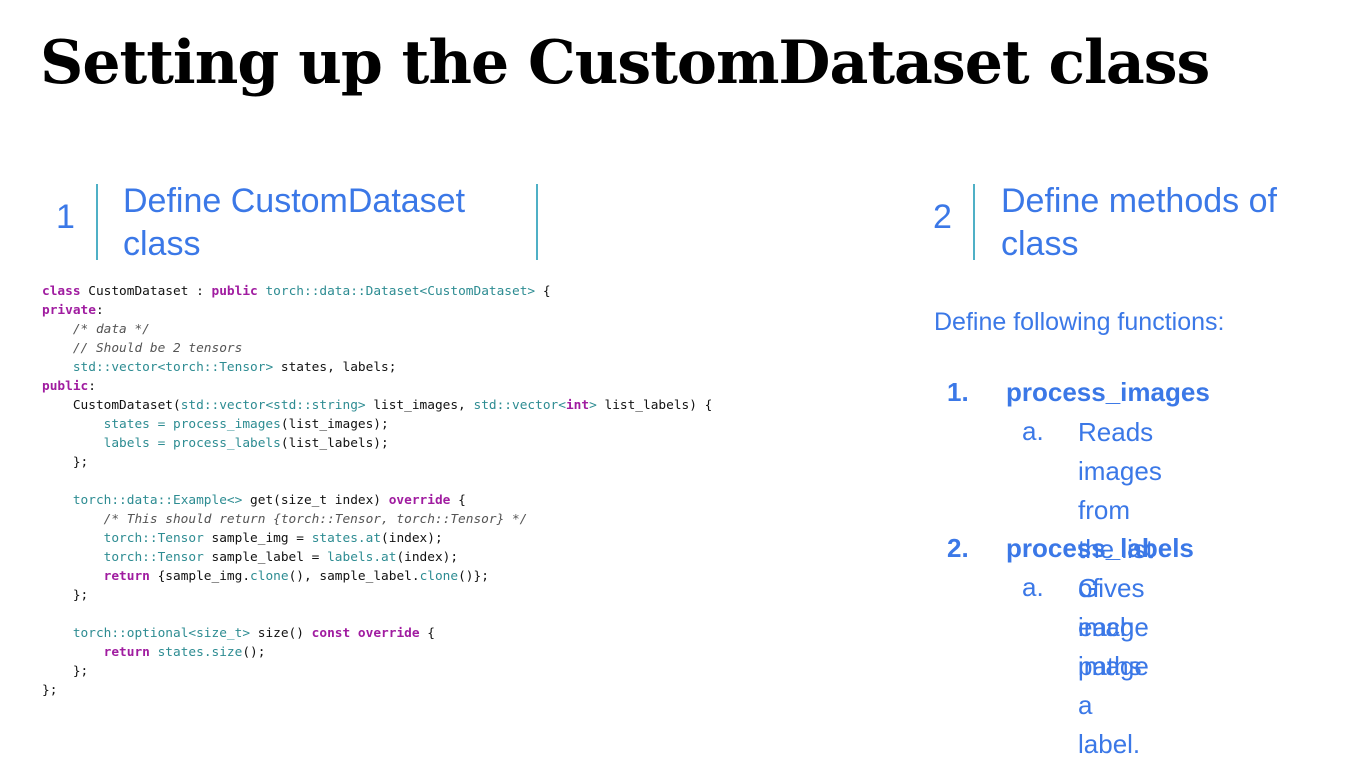 Image resolution: width=1371 pixels, height=764 pixels. I want to click on code-line-18: return states.size();, so click(184, 652).